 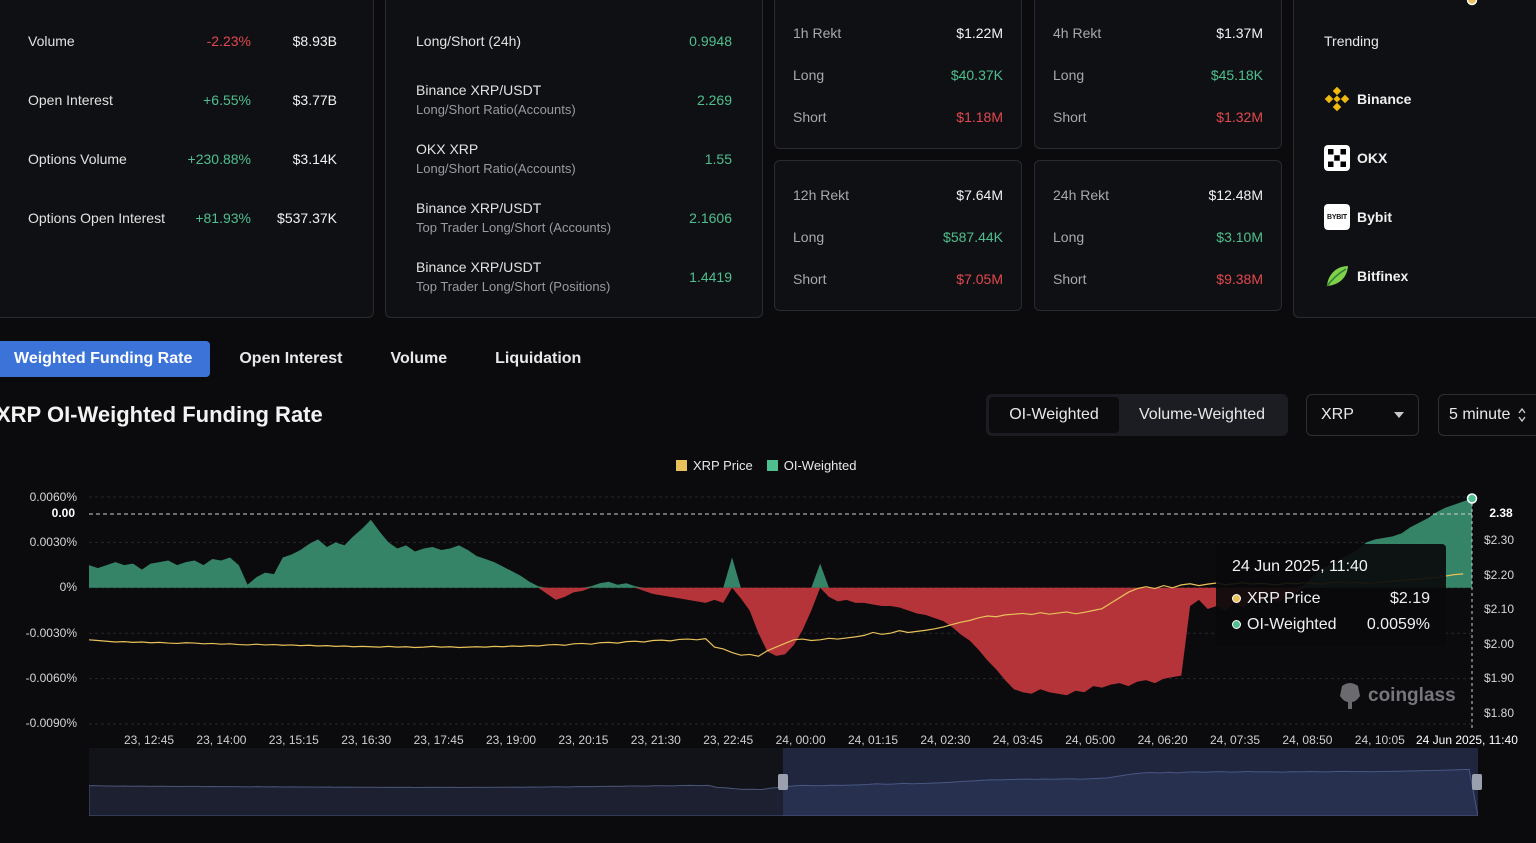 I want to click on range-handle-left, so click(x=783, y=782).